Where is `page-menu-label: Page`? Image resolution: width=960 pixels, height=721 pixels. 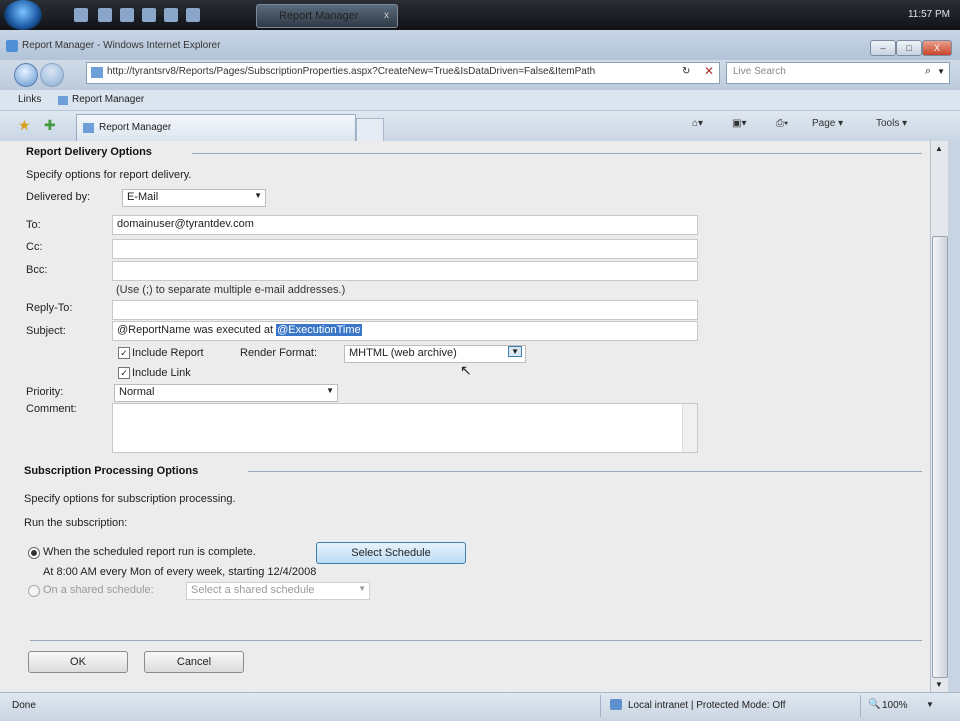 page-menu-label: Page is located at coordinates (824, 123).